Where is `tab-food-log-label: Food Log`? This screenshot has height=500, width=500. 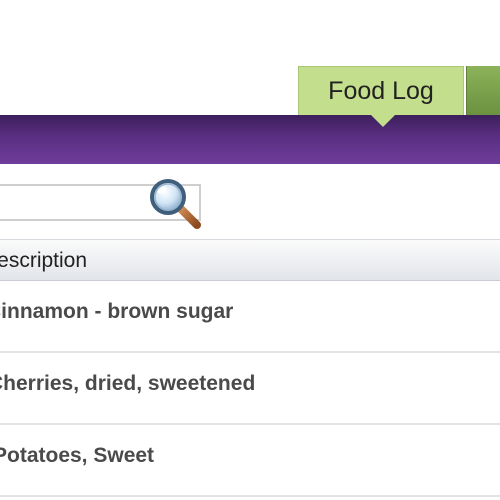
tab-food-log-label: Food Log is located at coordinates (381, 90).